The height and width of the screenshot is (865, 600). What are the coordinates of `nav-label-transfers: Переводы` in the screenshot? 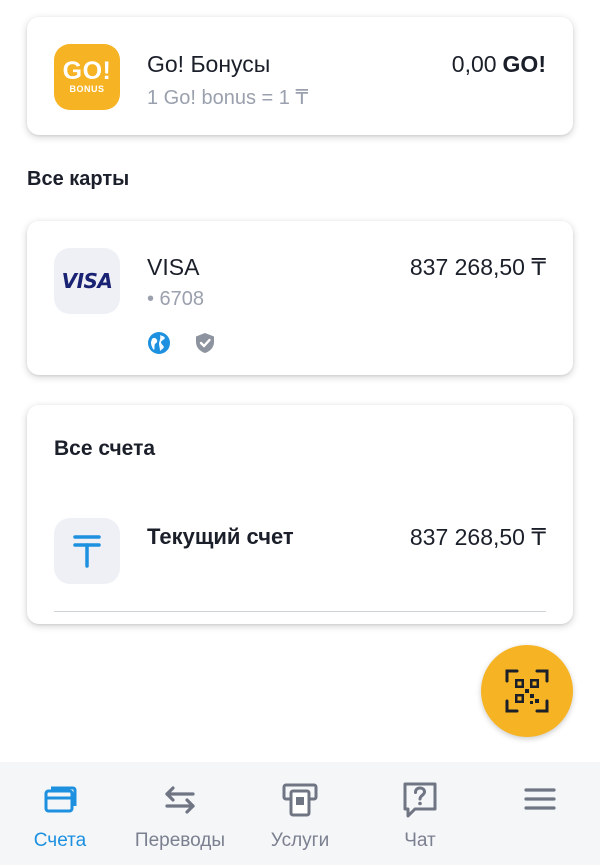 It's located at (180, 840).